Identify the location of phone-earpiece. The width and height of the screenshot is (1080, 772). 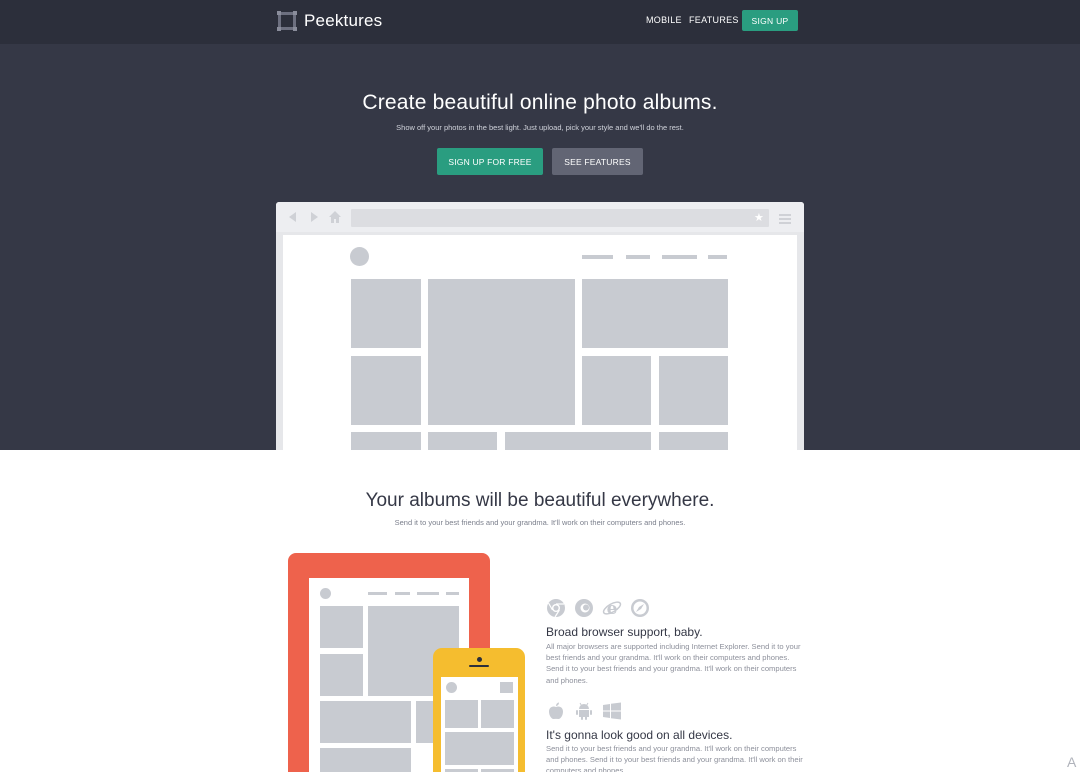
(479, 666).